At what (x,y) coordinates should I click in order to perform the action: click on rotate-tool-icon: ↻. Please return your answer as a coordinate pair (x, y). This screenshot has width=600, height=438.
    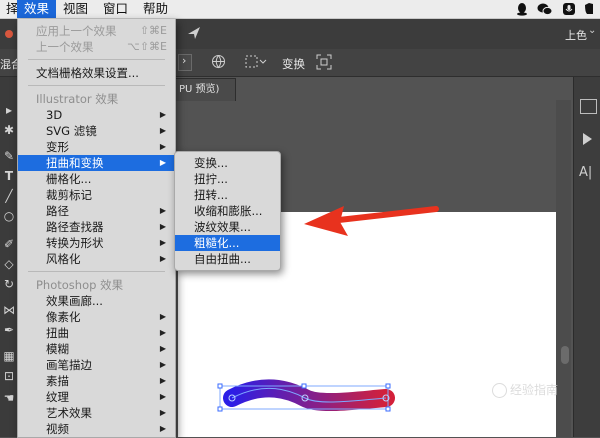
    Looking at the image, I should click on (9, 284).